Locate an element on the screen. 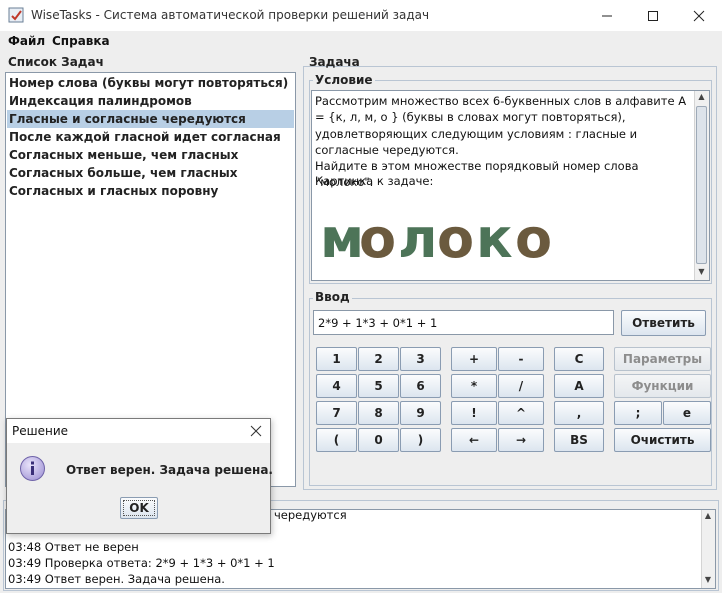 The width and height of the screenshot is (722, 593). task-picture: мо л о к о is located at coordinates (436, 239).